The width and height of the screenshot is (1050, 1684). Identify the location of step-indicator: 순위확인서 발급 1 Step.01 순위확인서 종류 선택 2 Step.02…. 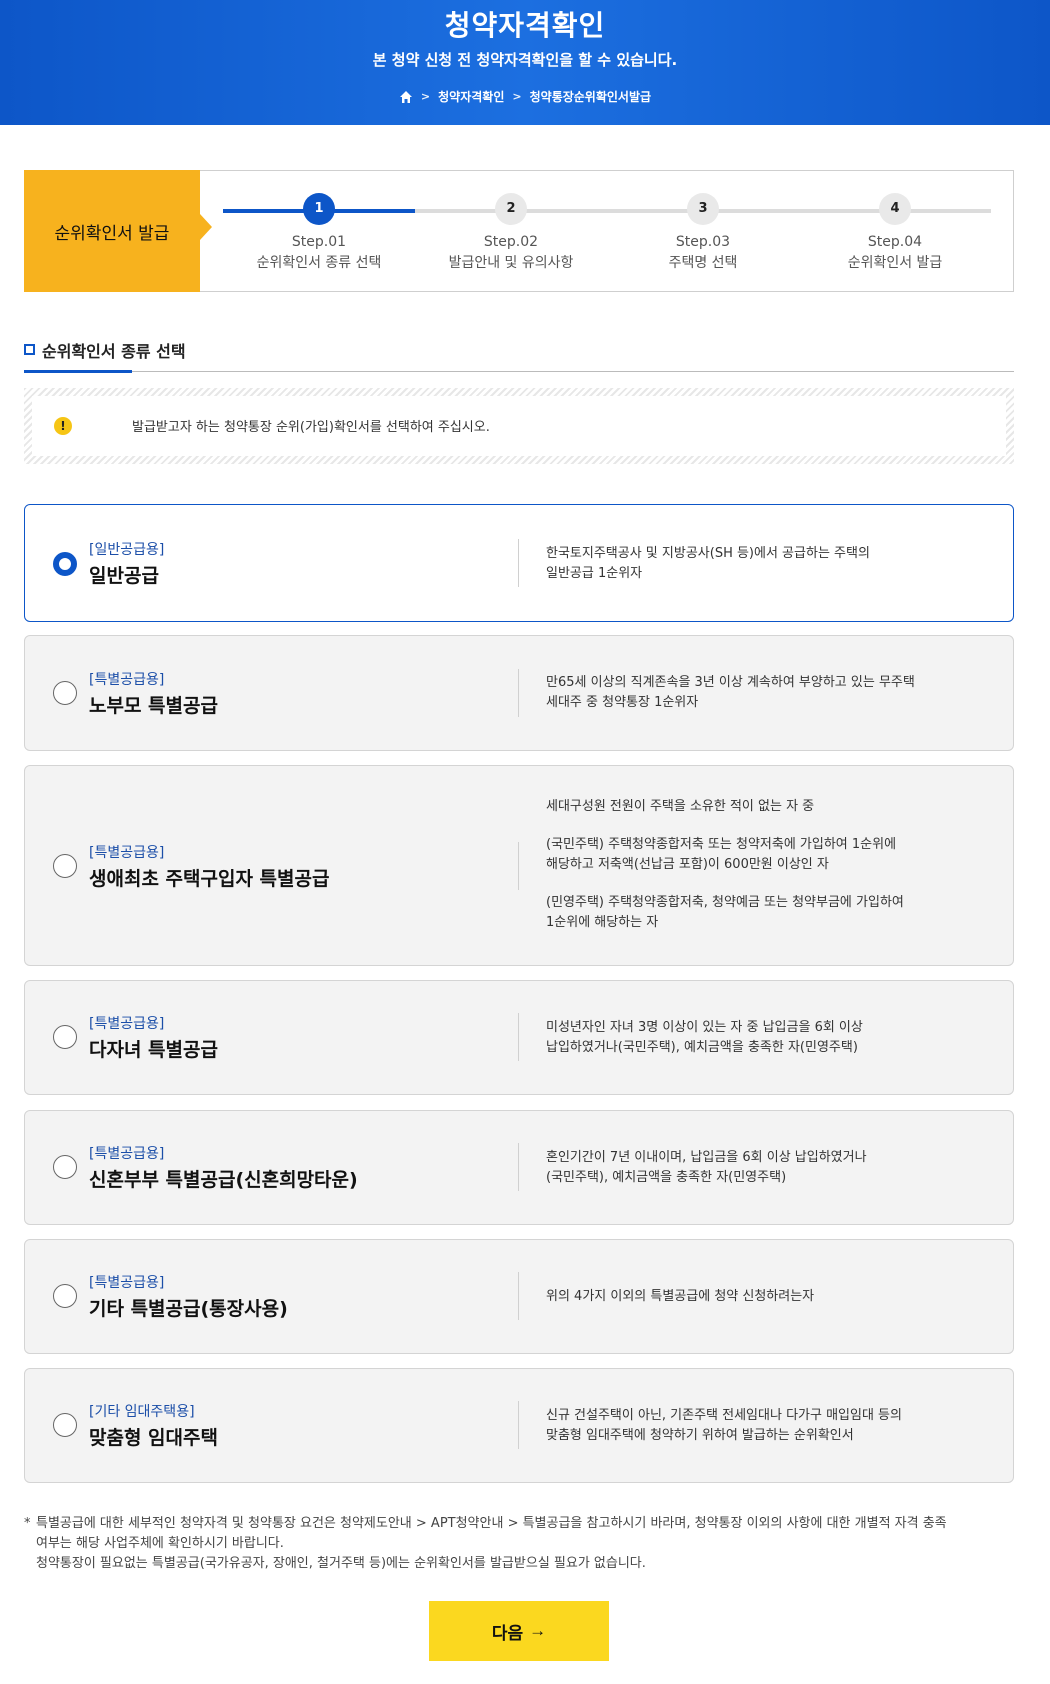
(519, 231).